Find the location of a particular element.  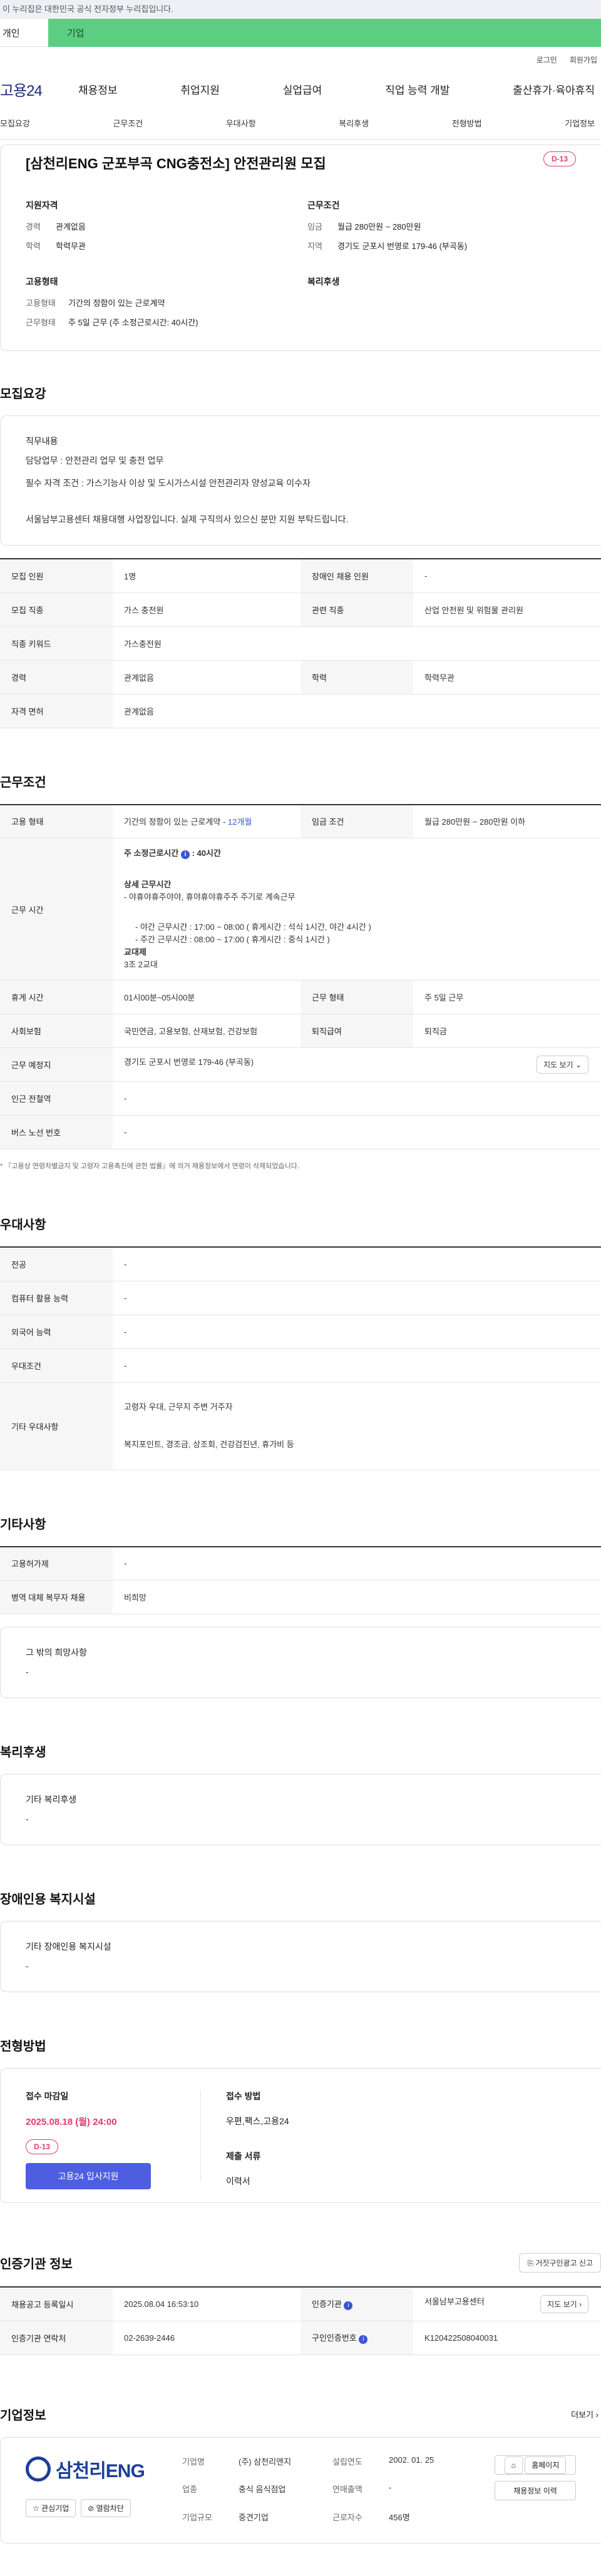

anchor-conditions: 근무조건 is located at coordinates (128, 123).